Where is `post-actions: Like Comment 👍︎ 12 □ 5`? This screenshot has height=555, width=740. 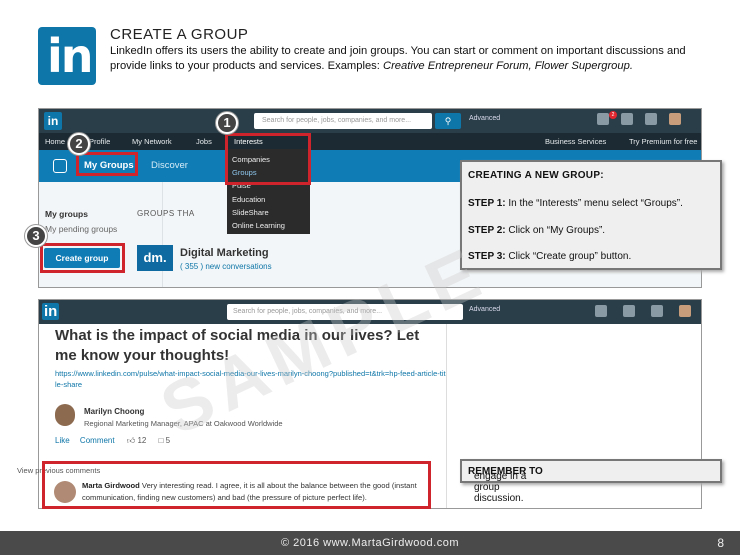
post-actions: Like Comment 👍︎ 12 □ 5 is located at coordinates (112, 441).